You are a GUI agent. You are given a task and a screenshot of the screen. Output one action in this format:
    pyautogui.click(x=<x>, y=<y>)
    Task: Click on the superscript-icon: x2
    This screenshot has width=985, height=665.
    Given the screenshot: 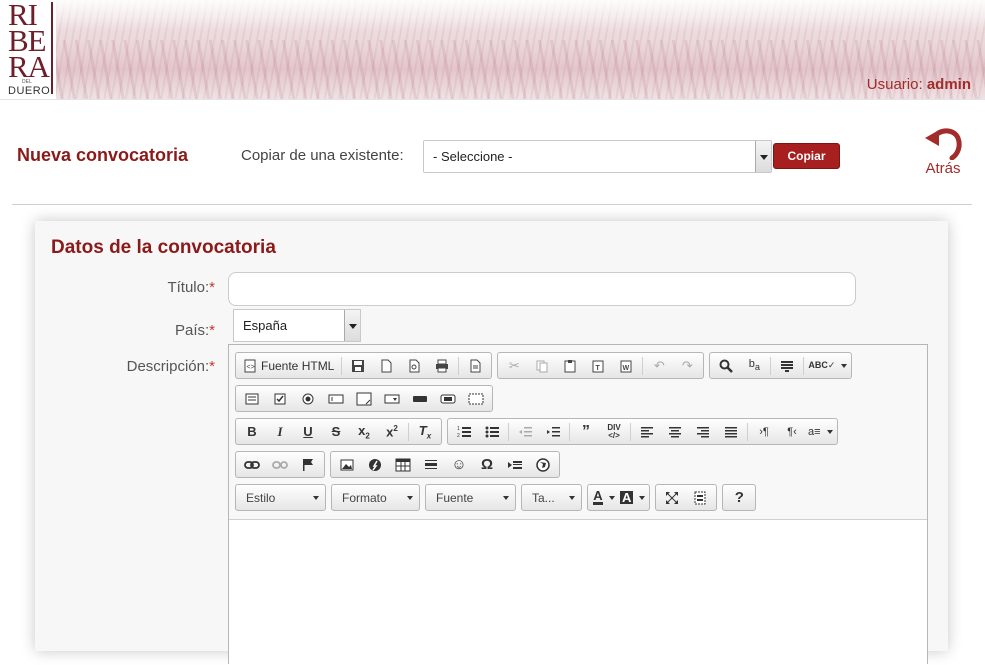 What is the action you would take?
    pyautogui.click(x=392, y=431)
    